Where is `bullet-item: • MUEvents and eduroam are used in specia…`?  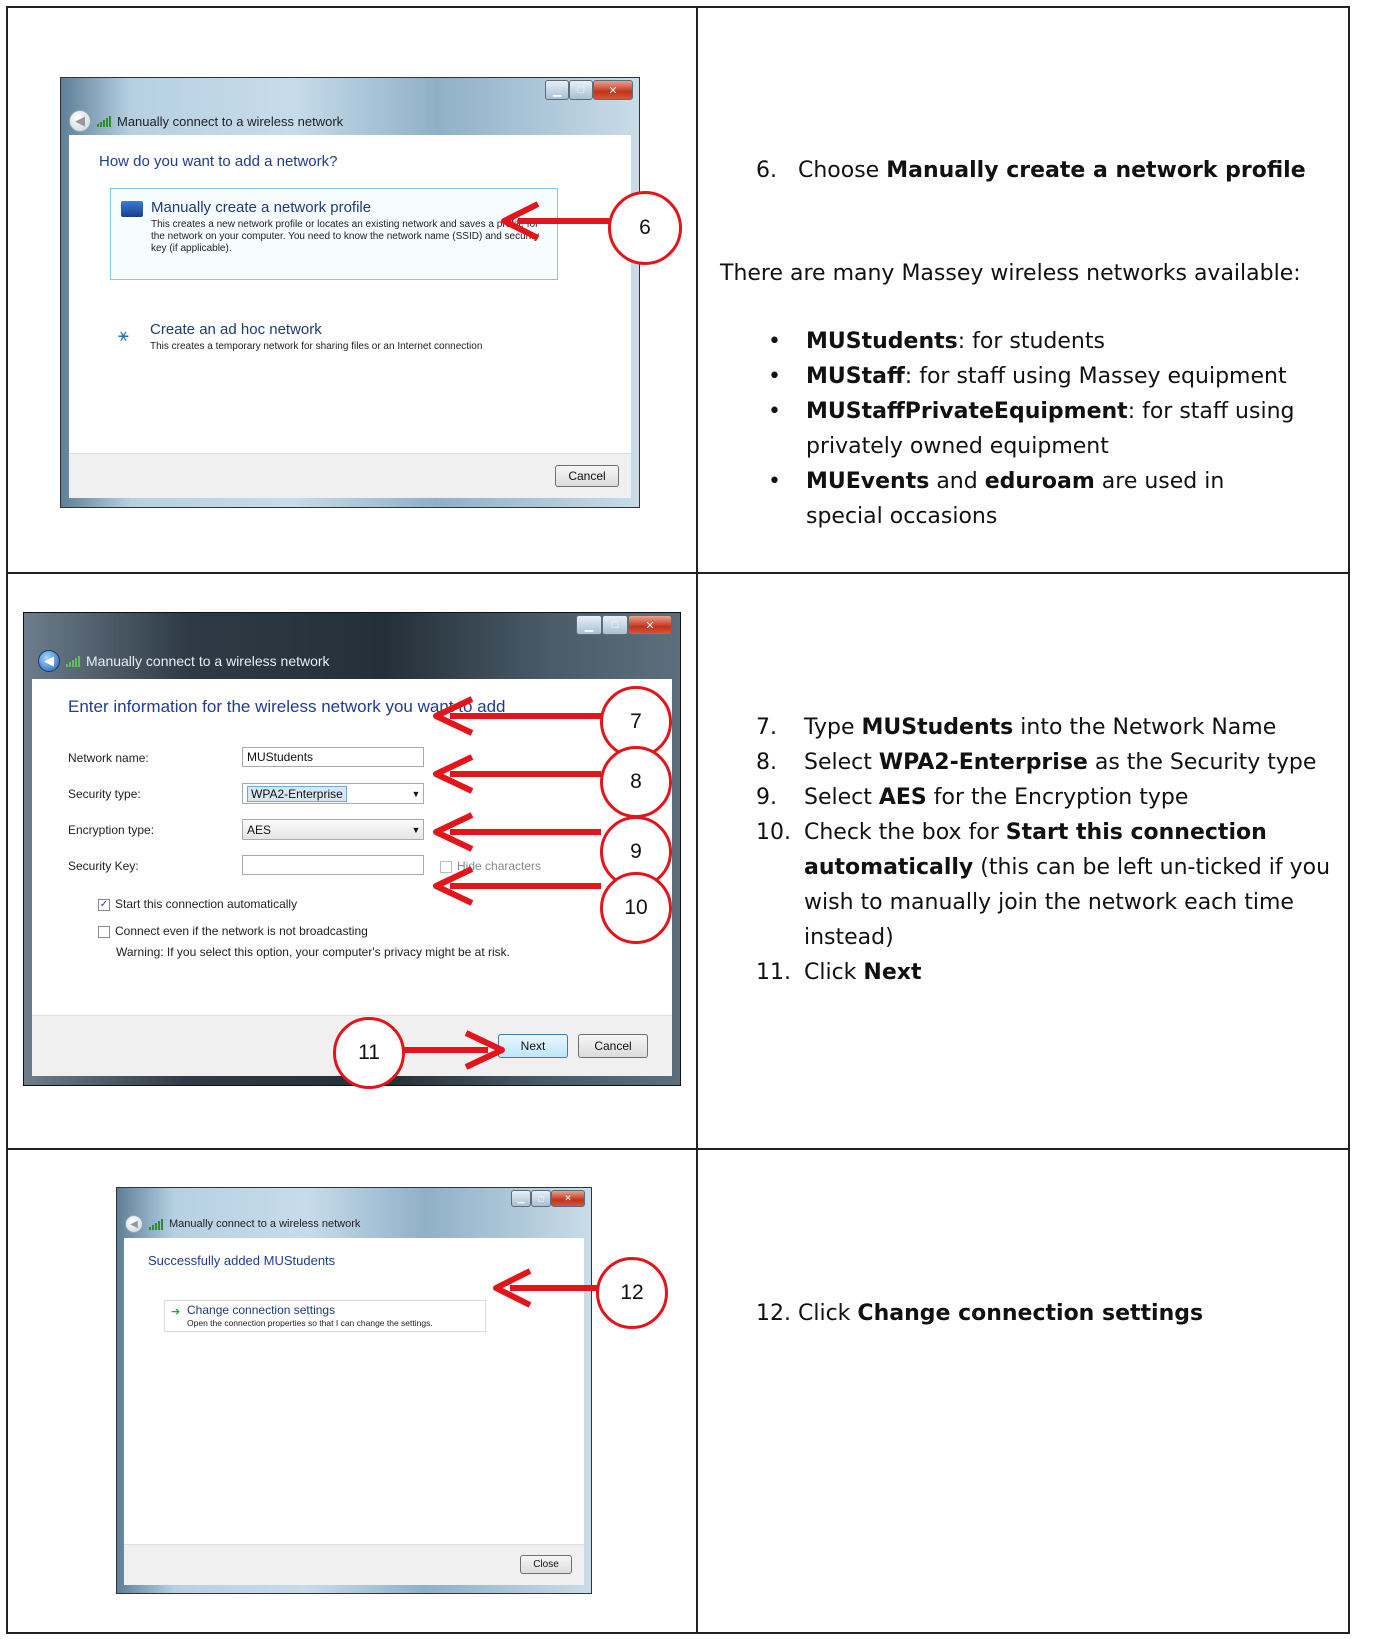
bullet-item: • MUEvents and eduroam are used in specia… is located at coordinates (1048, 499).